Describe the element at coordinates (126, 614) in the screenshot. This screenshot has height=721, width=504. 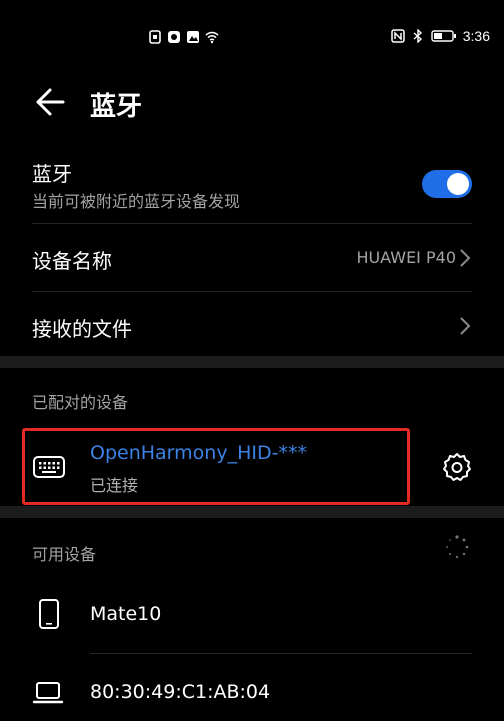
I see `available-device-name: Mate10` at that location.